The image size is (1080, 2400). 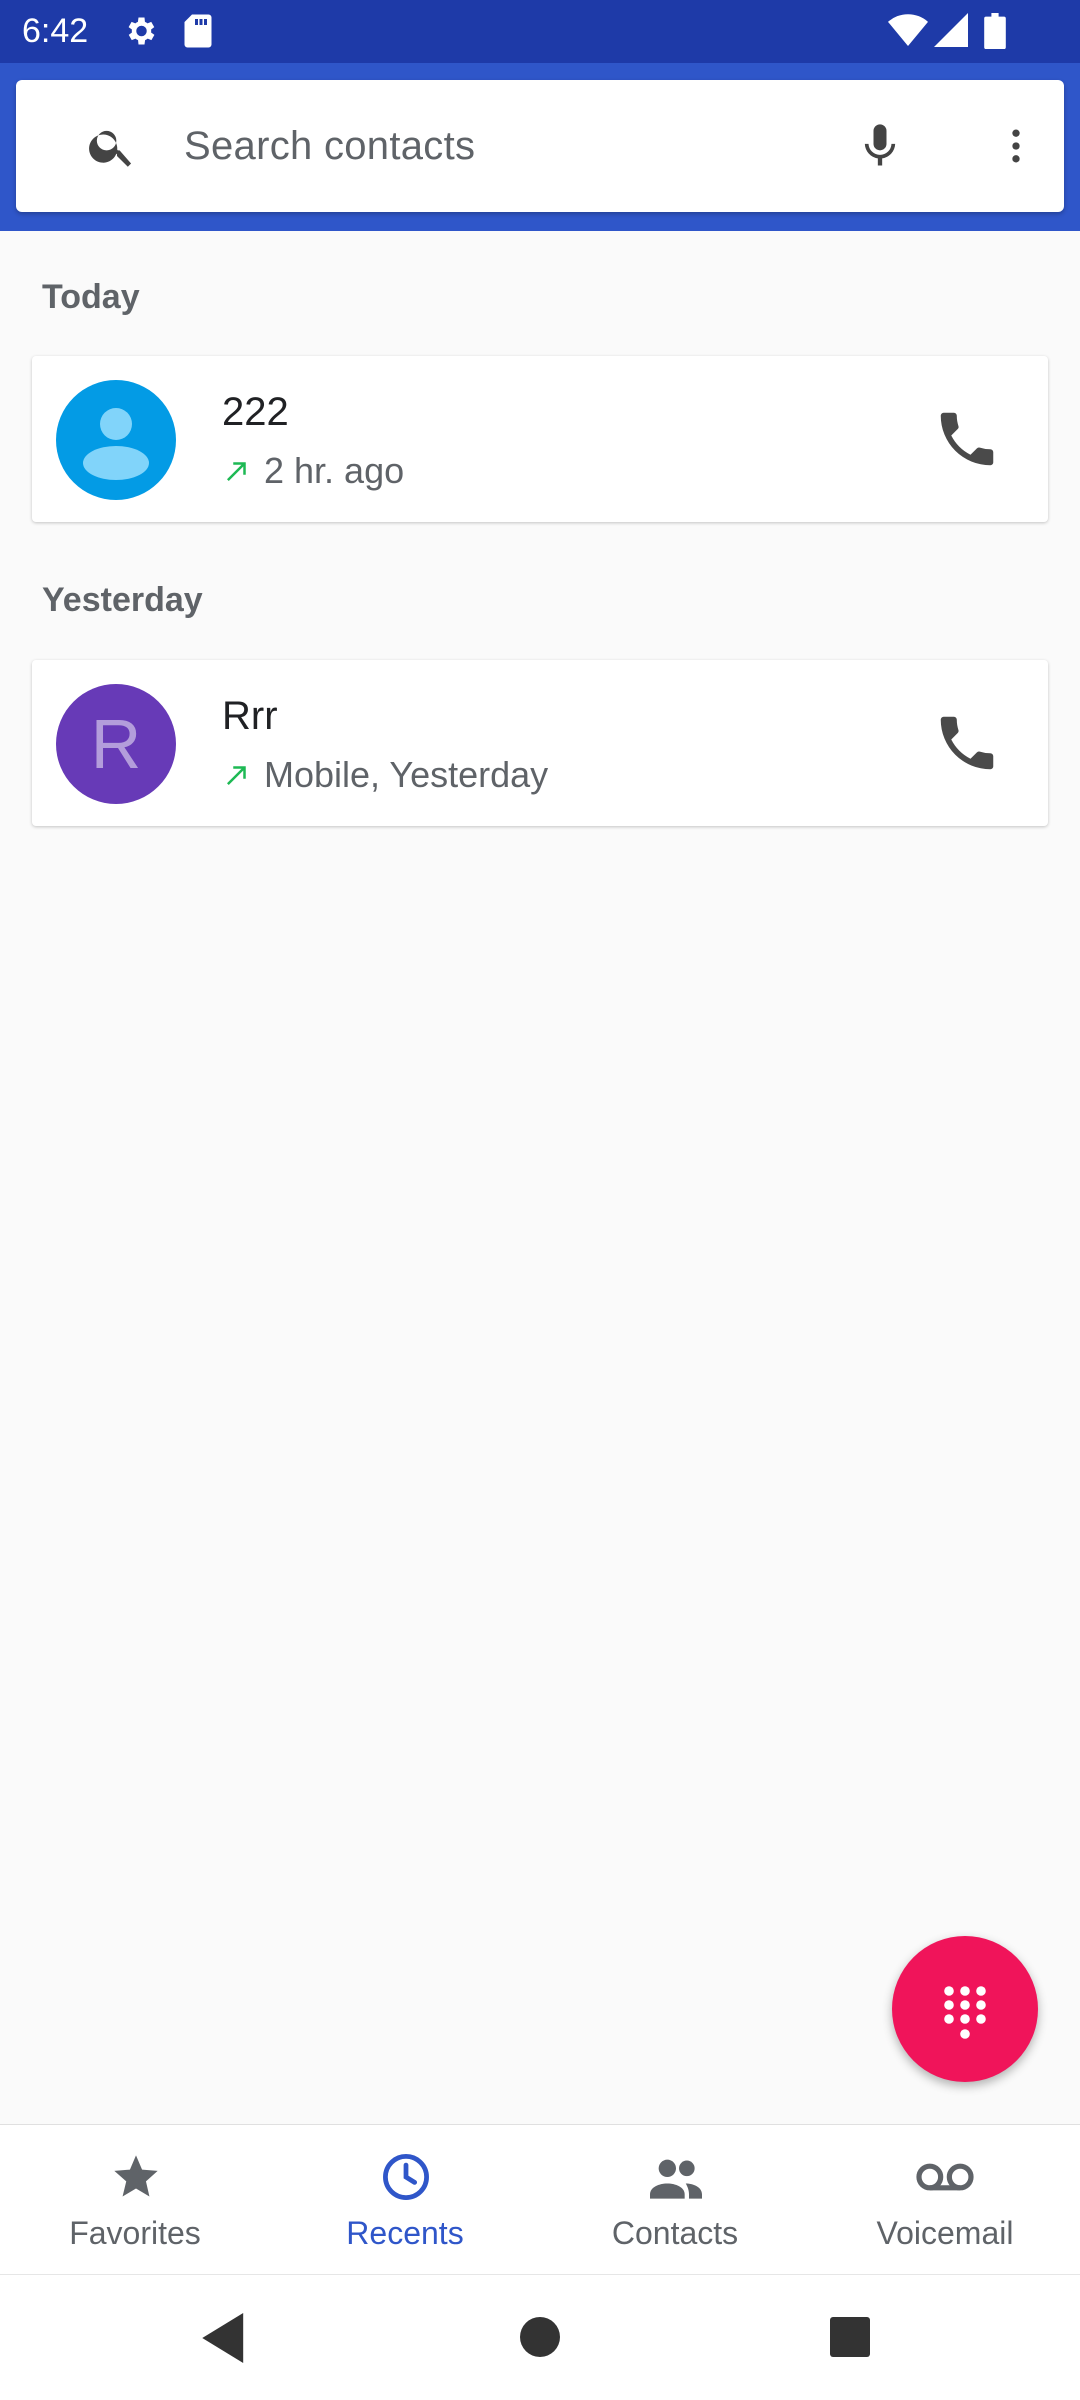 I want to click on voicemail-icon, so click(x=945, y=2179).